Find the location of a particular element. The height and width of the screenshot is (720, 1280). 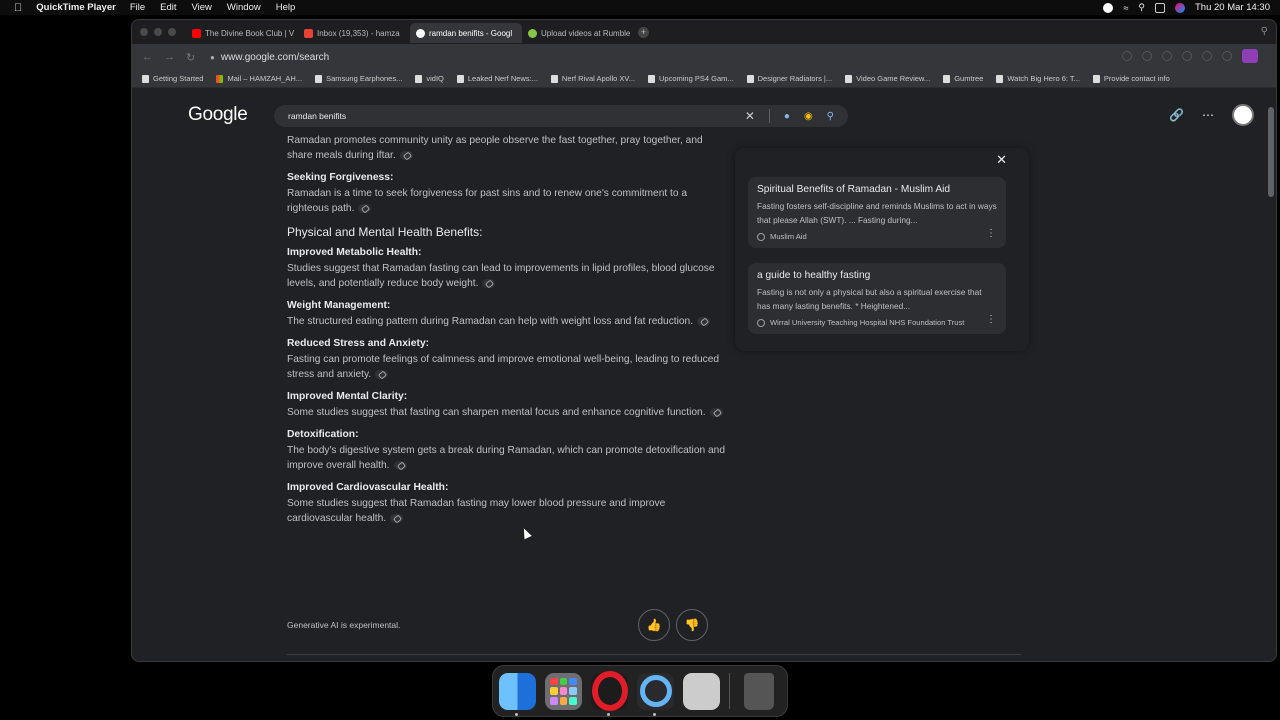

record-icon is located at coordinates (1108, 7).